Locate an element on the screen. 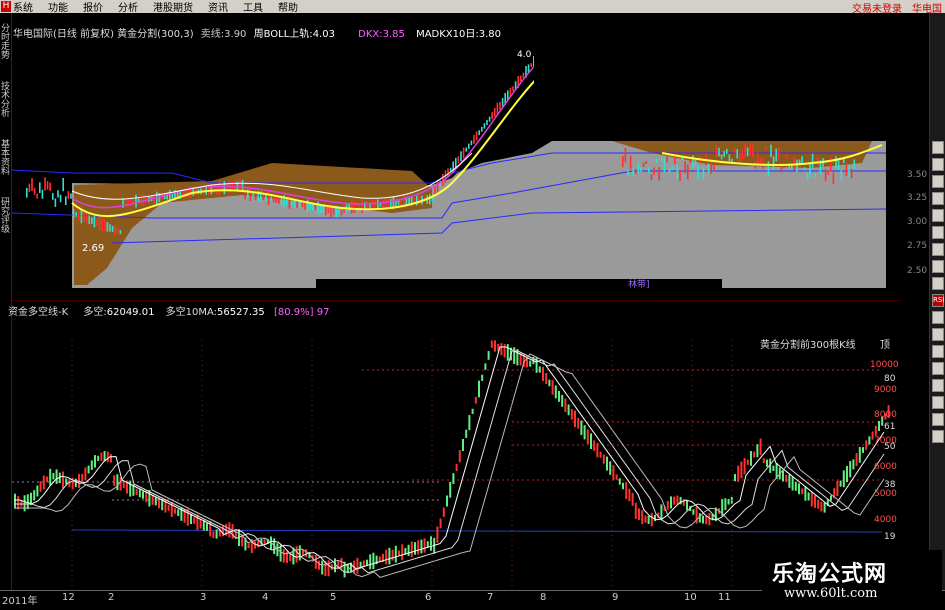 The image size is (945, 610). menu-item-news: 资讯 is located at coordinates (218, 7).